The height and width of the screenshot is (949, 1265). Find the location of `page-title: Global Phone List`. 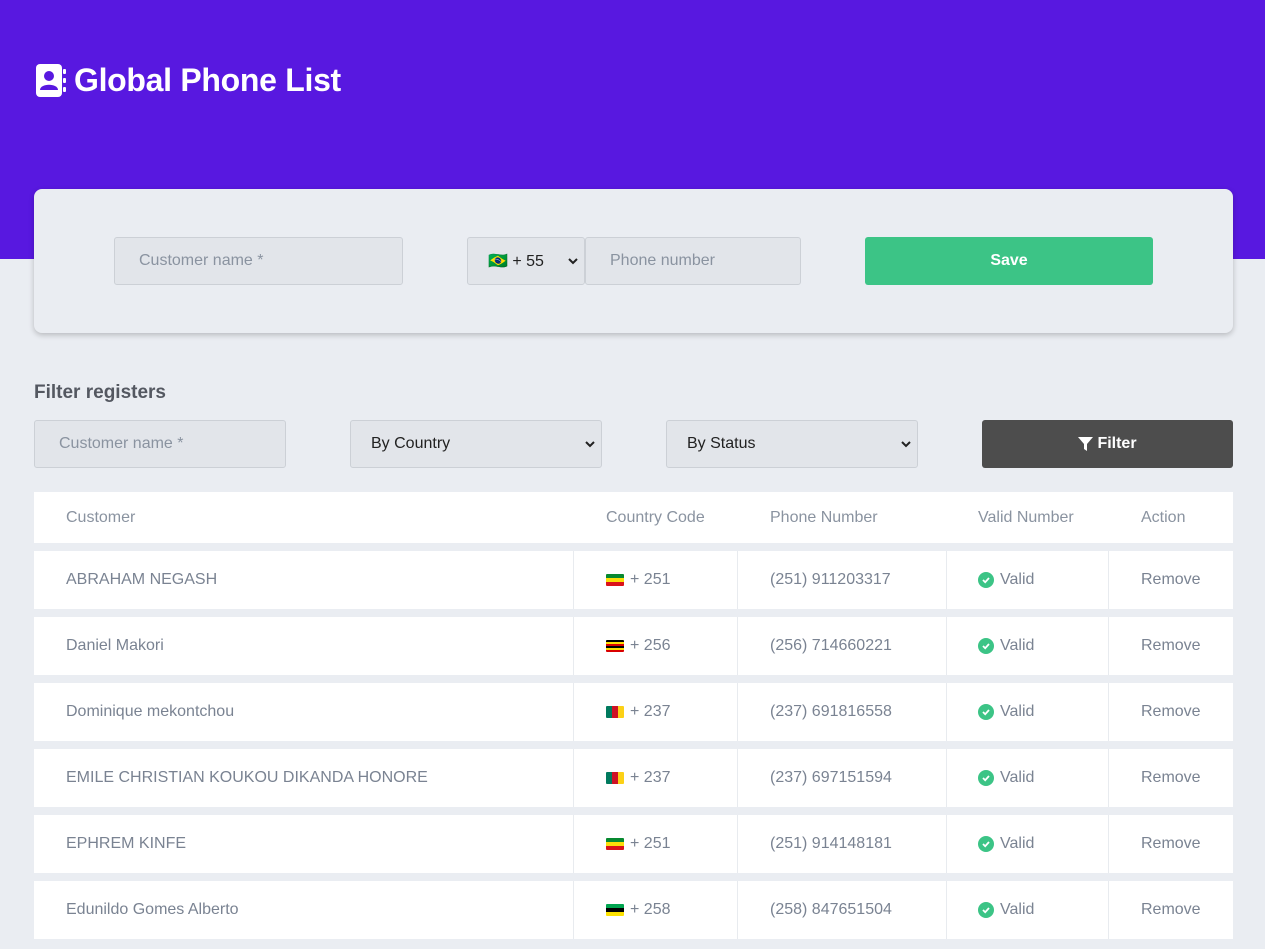

page-title: Global Phone List is located at coordinates (207, 80).